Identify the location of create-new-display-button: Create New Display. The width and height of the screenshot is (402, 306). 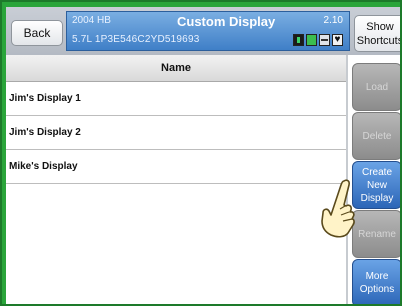
(376, 185).